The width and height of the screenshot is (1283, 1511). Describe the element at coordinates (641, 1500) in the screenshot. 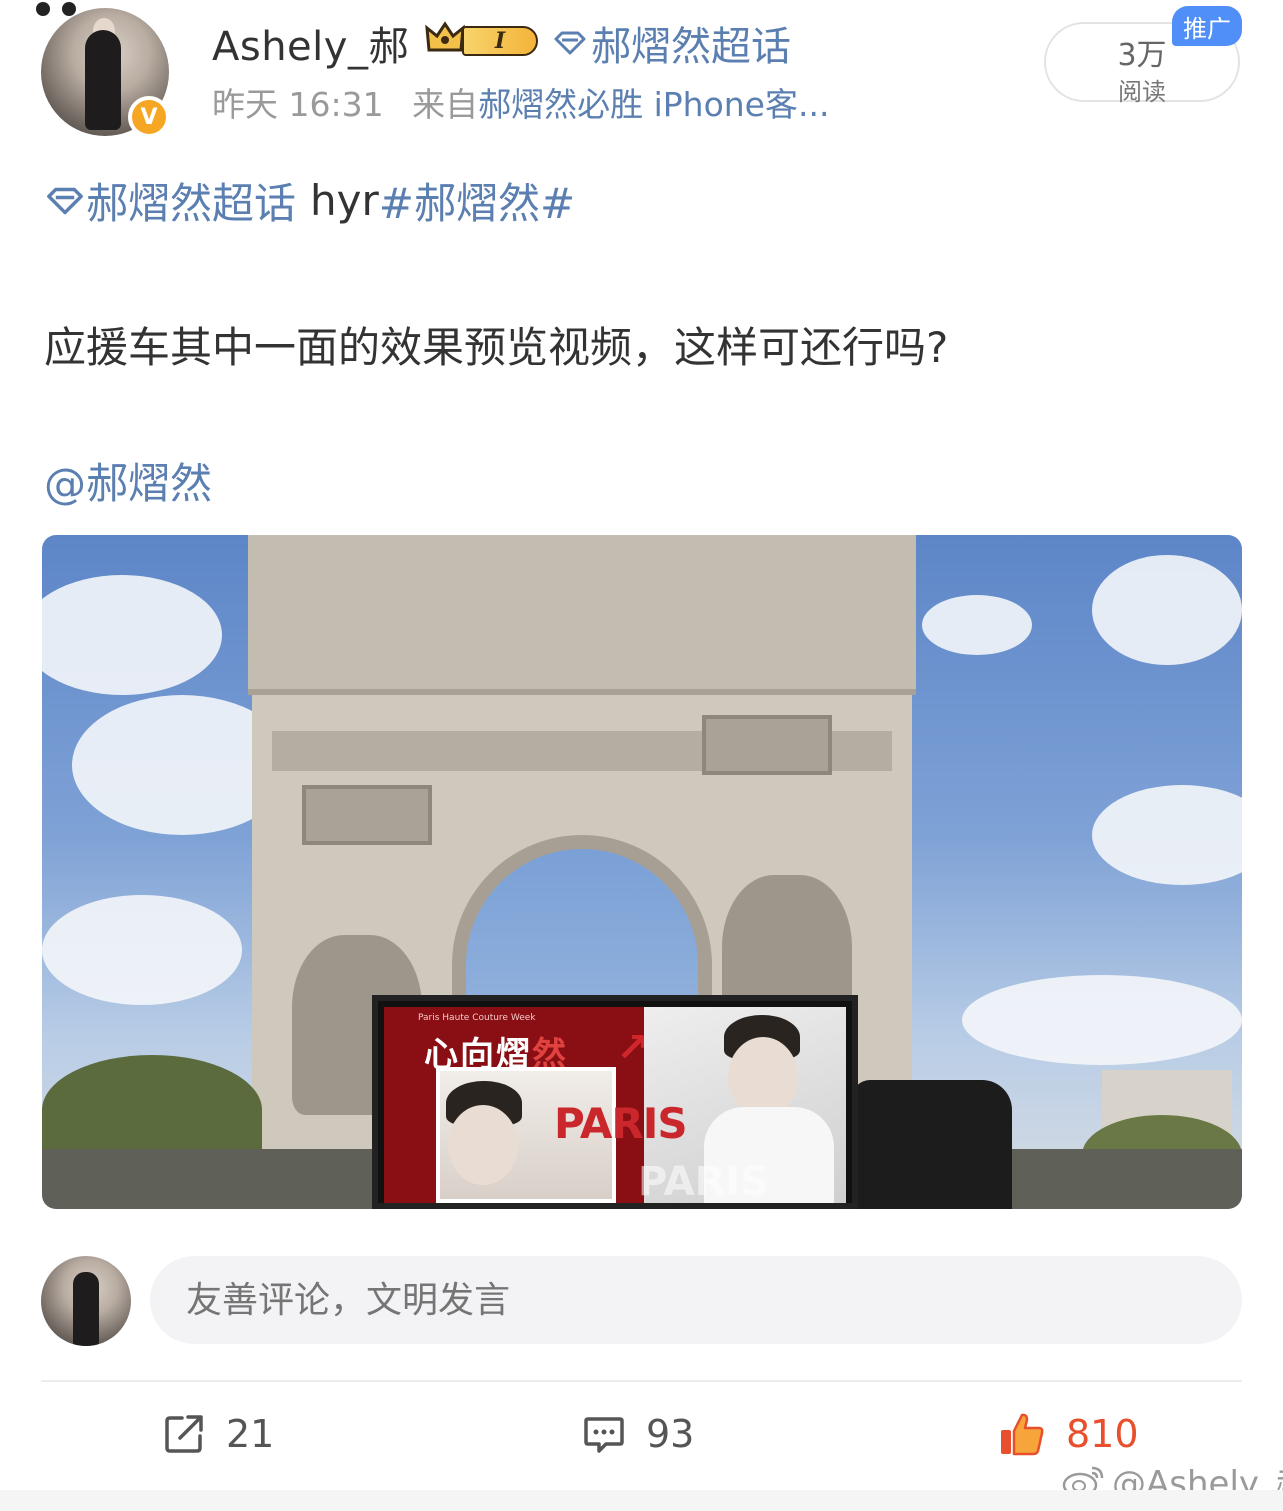

I see `bottom-strip` at that location.